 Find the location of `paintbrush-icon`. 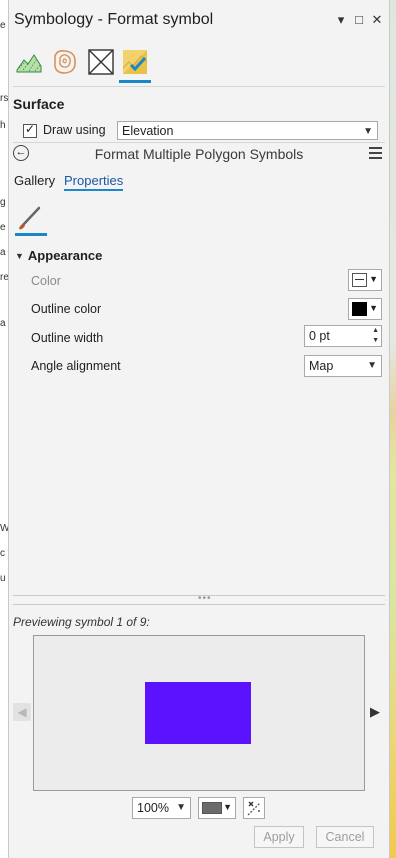

paintbrush-icon is located at coordinates (30, 218).